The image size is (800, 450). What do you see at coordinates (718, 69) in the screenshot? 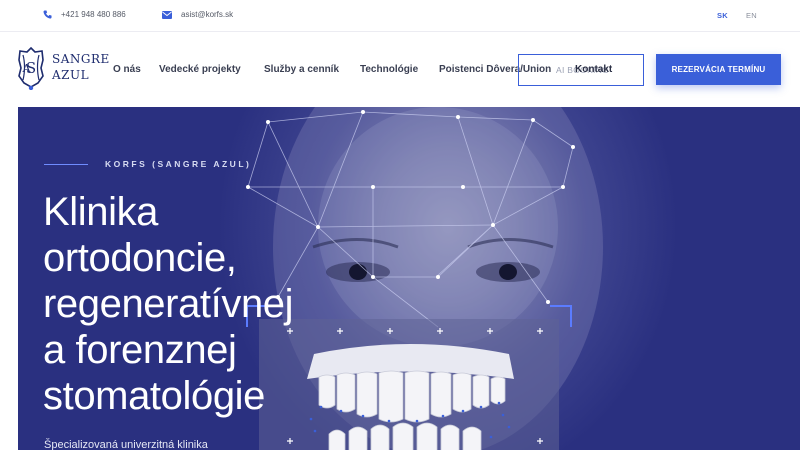
I see `reservation-button: REZERVÁCIA TERMÍNU` at bounding box center [718, 69].